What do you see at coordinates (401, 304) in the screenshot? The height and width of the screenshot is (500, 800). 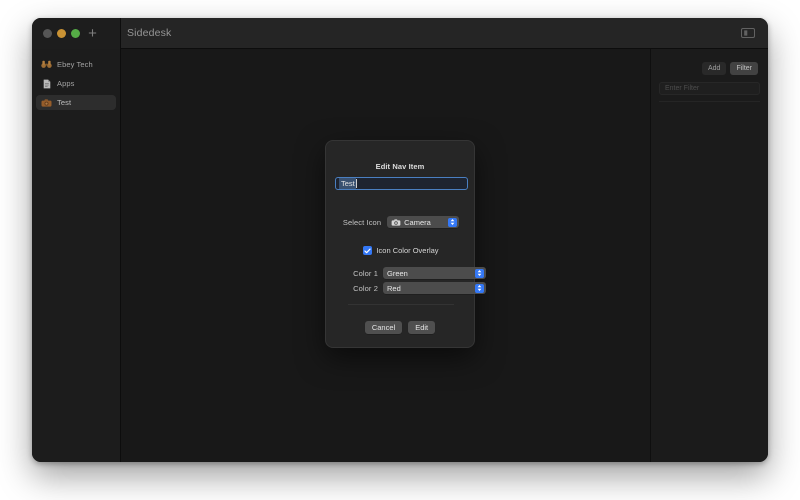 I see `dialog-divider` at bounding box center [401, 304].